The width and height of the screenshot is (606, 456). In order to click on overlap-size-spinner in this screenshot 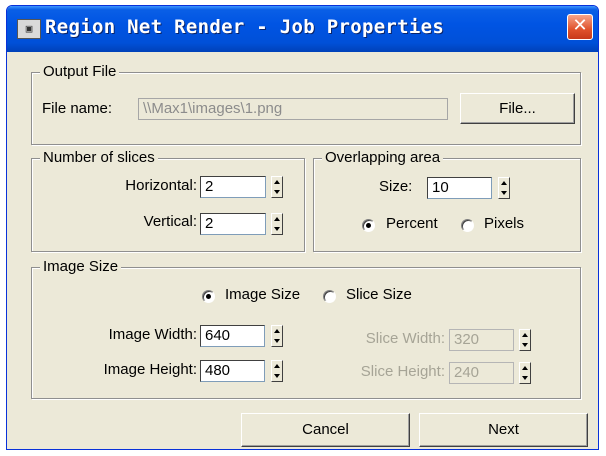, I will do `click(504, 188)`.